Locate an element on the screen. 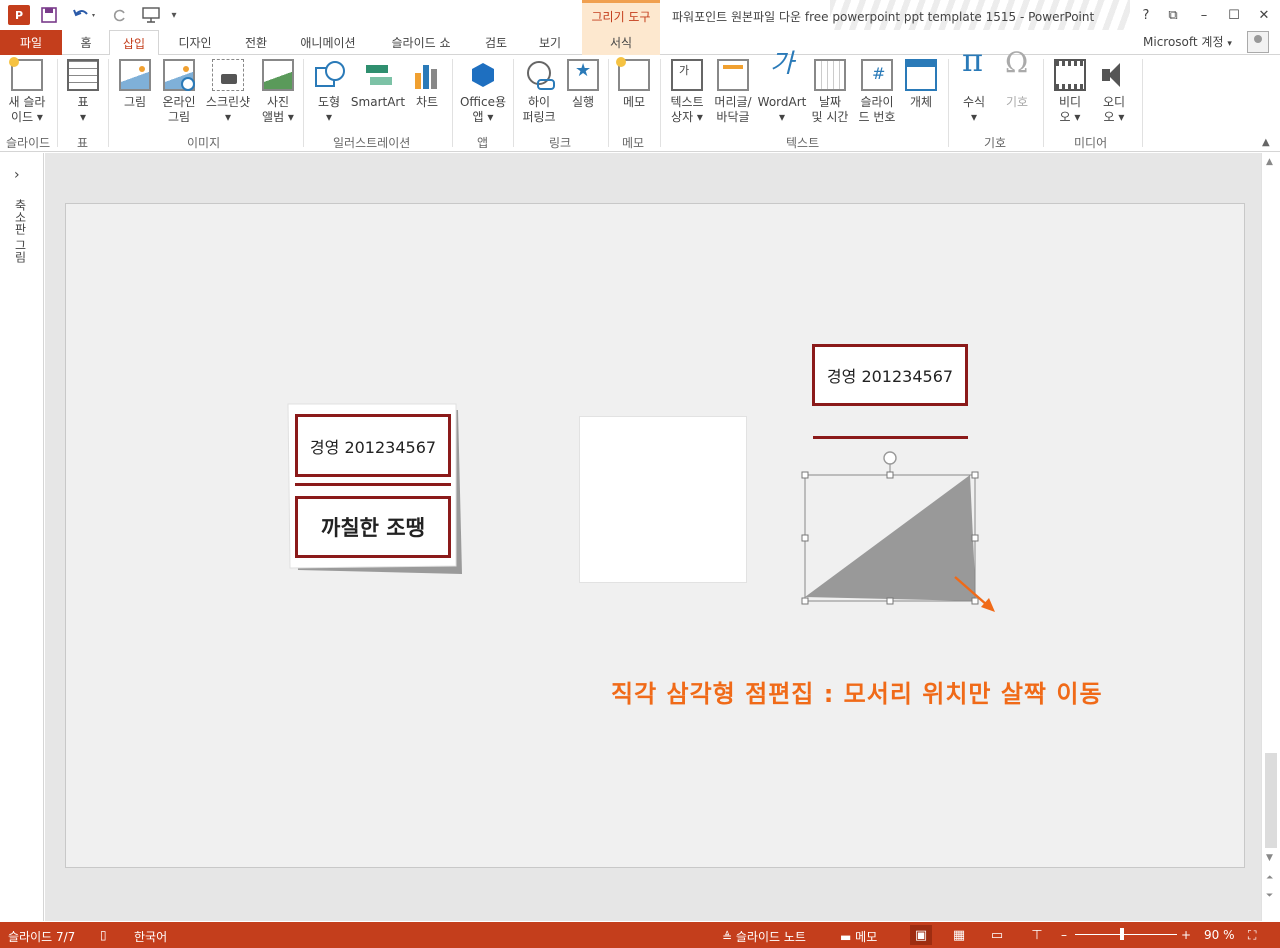 This screenshot has height=948, width=1280. screenshot-button: 스크린샷 ▾ is located at coordinates (228, 92).